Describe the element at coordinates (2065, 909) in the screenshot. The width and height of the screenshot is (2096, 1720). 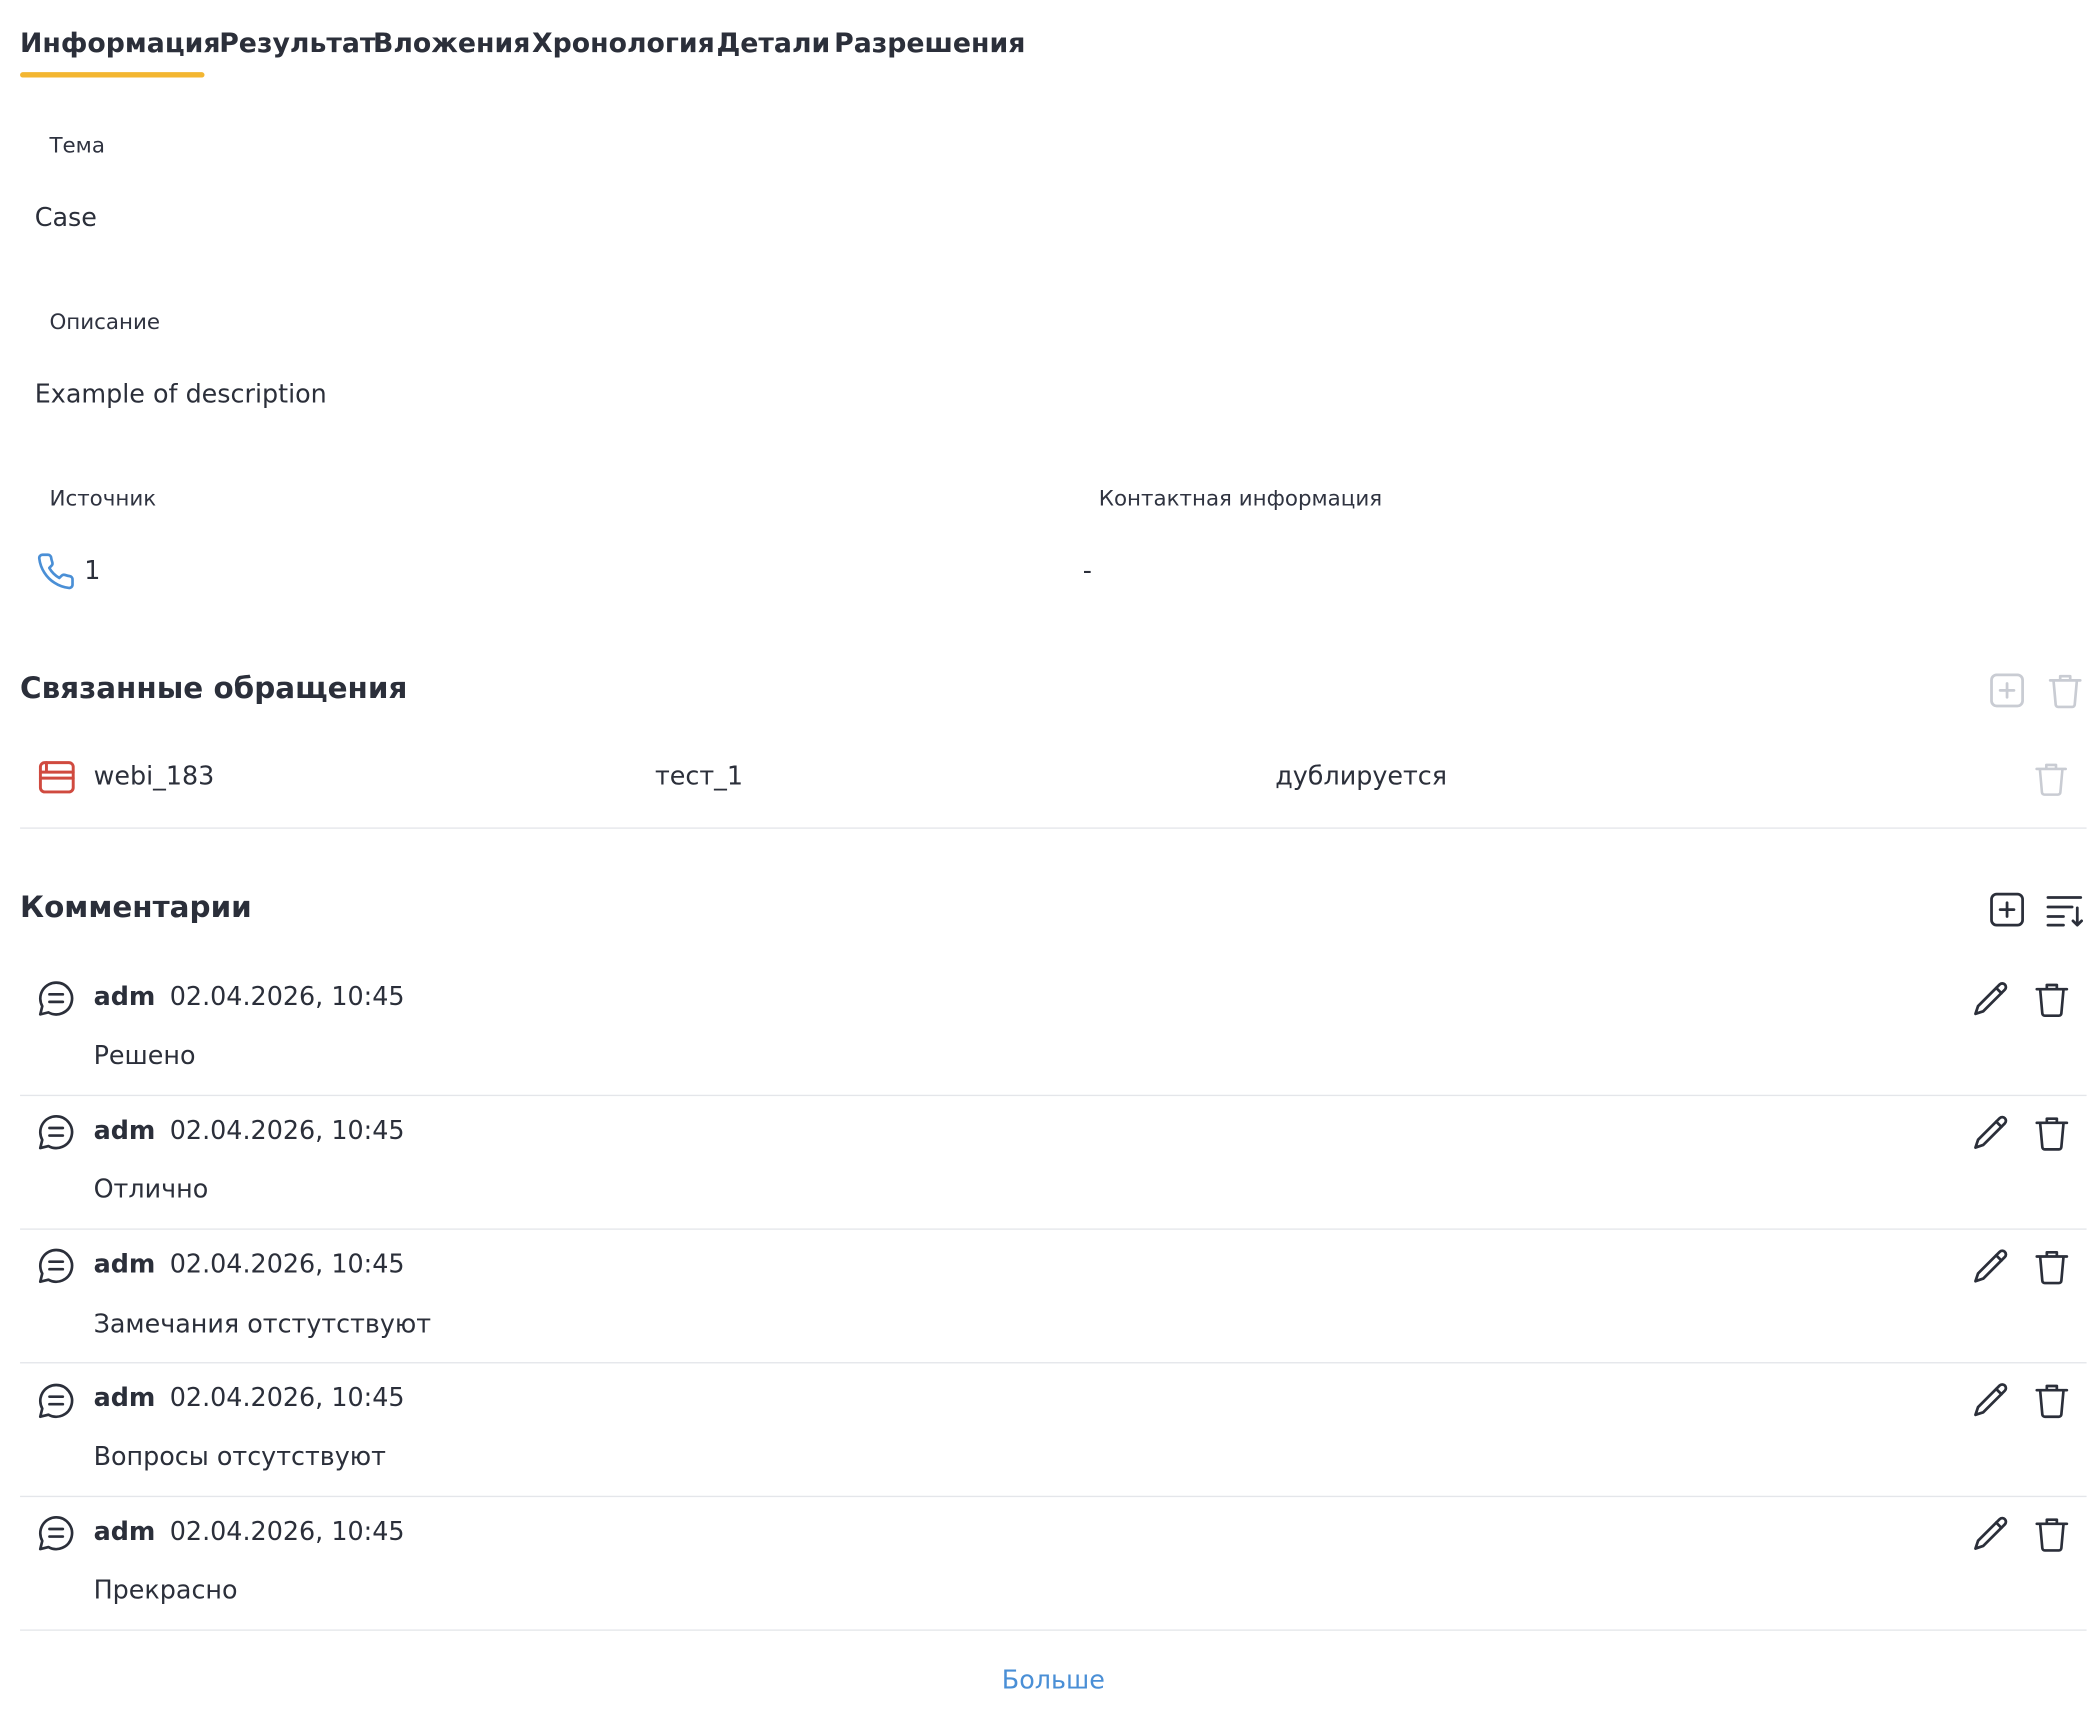
I see `sort-comments-button` at that location.